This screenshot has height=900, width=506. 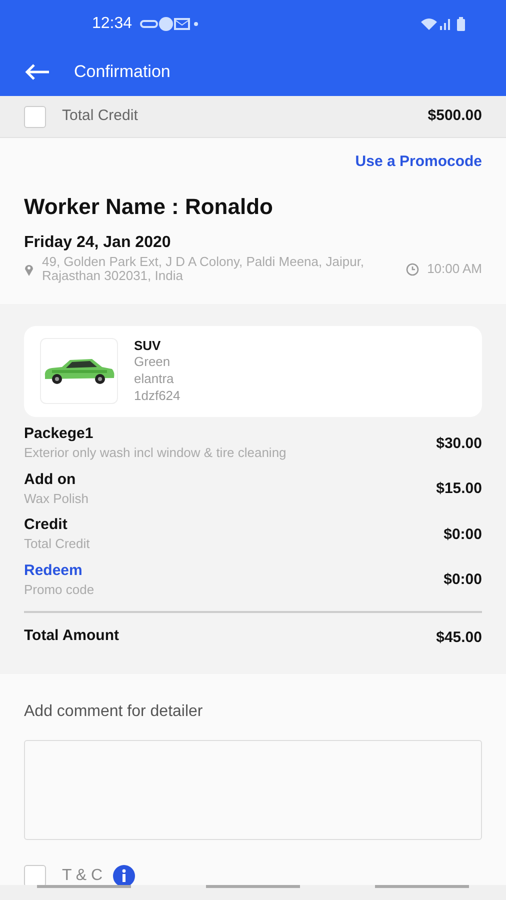 What do you see at coordinates (56, 499) in the screenshot?
I see `item-description: Wax Polish` at bounding box center [56, 499].